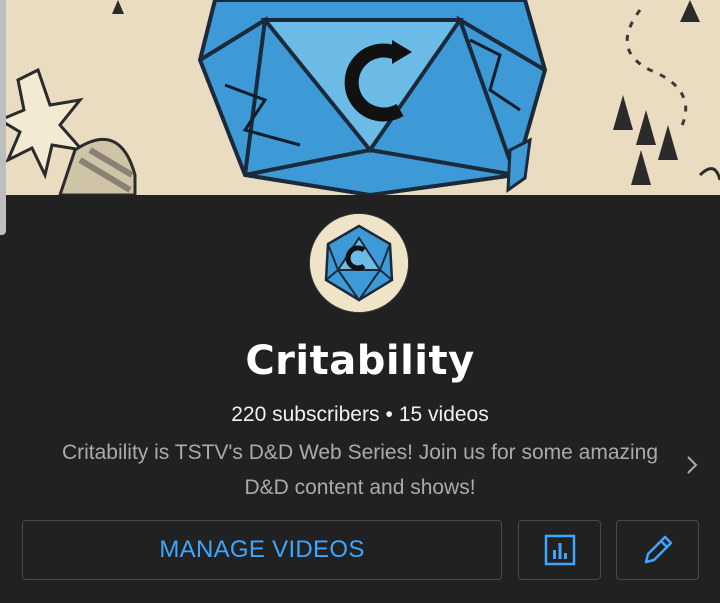  I want to click on manage-videos-label: MANAGE VIDEOS, so click(262, 549).